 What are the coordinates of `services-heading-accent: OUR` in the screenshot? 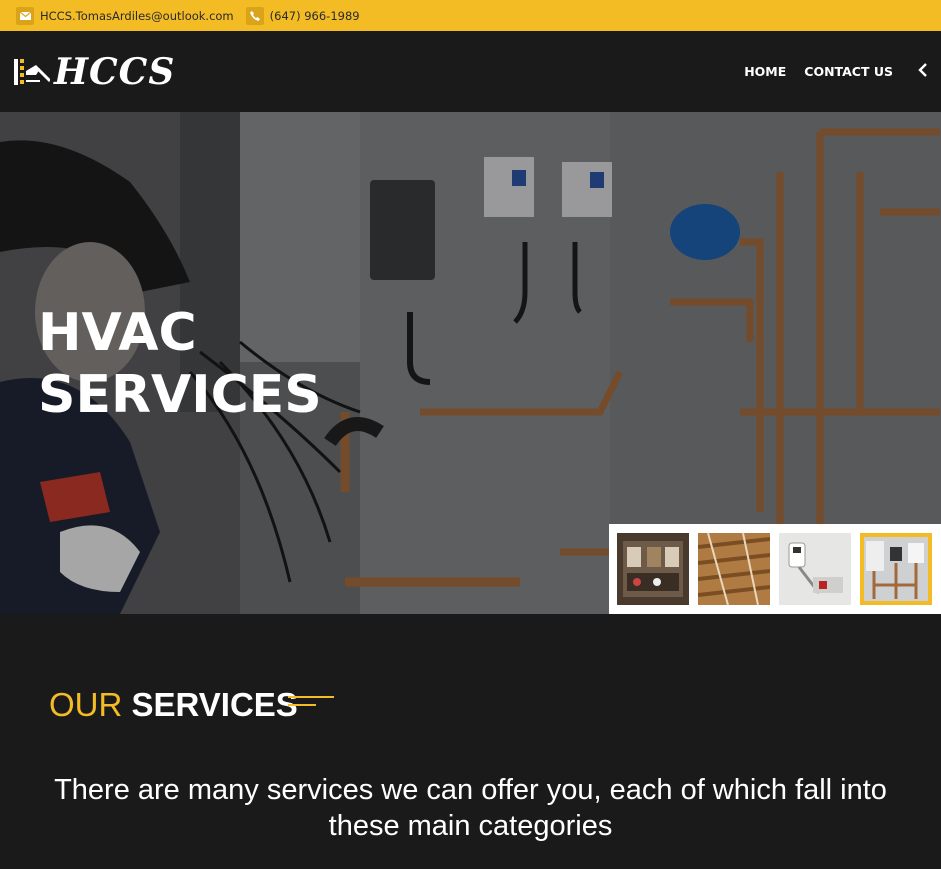 It's located at (86, 704).